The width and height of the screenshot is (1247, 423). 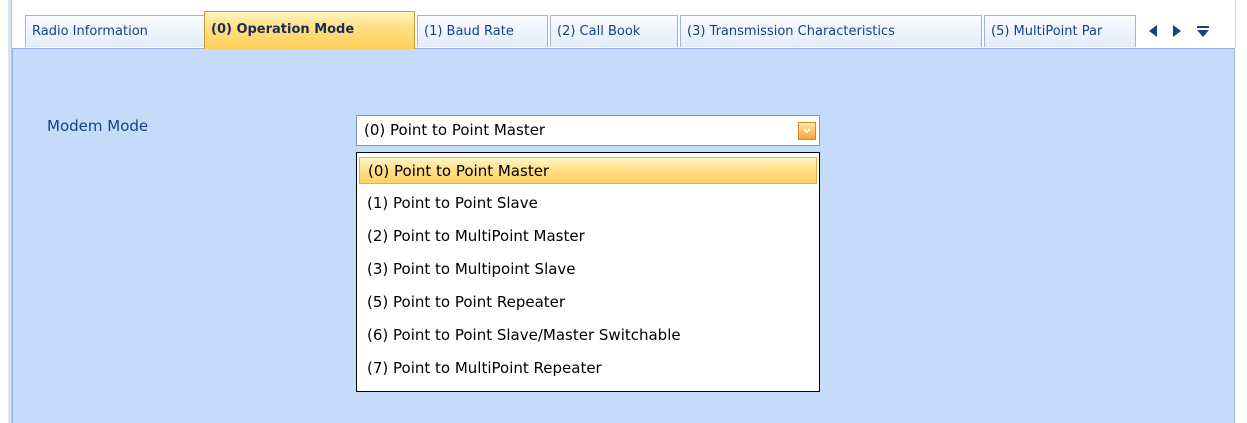 I want to click on tab-radio-information: Radio Information, so click(x=119, y=31).